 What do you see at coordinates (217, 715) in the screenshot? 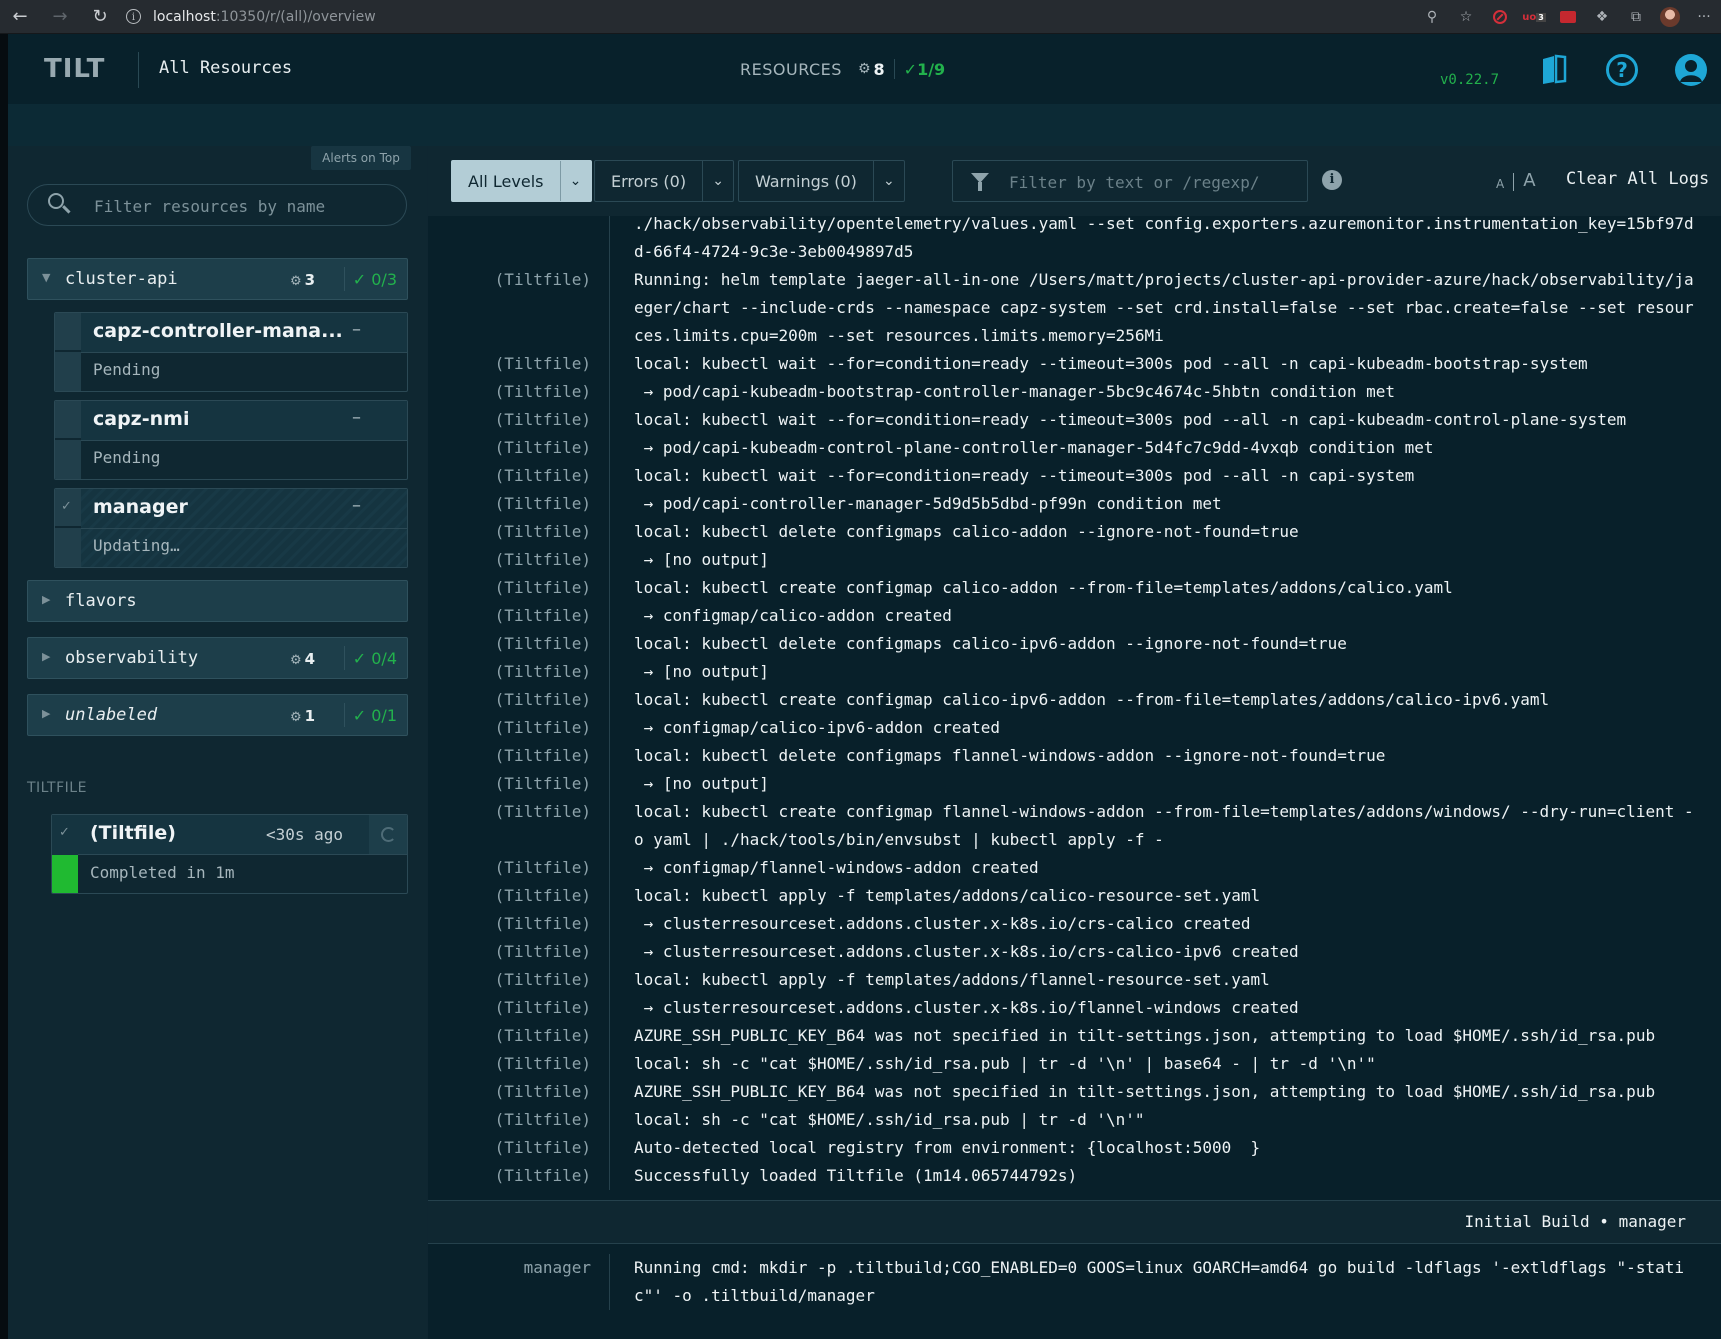
I see `group-unlabeled: ▶ unlabeled ⚙ 1 ✓ 0/1` at bounding box center [217, 715].